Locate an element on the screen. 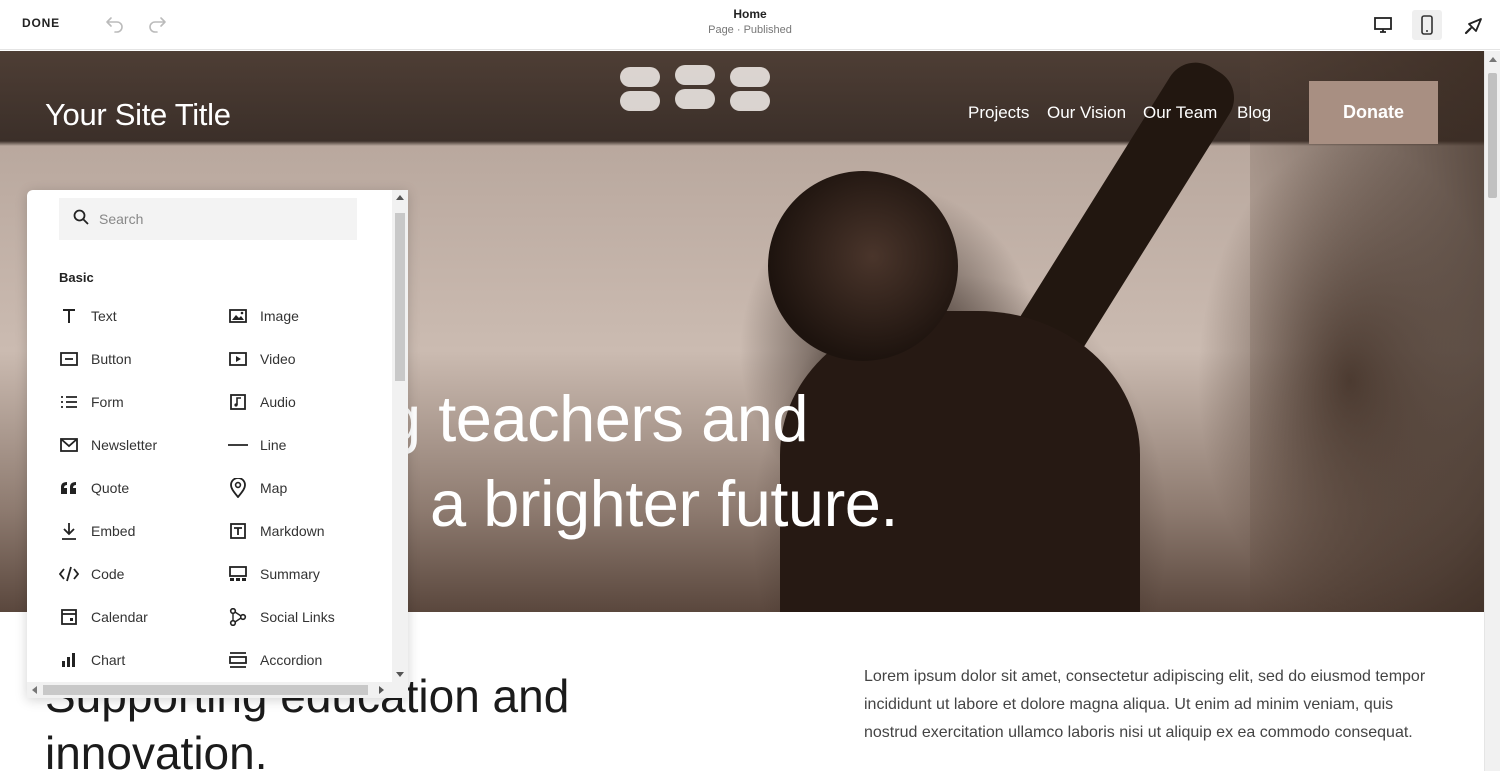  scroll-right-arrow-icon is located at coordinates (381, 690).